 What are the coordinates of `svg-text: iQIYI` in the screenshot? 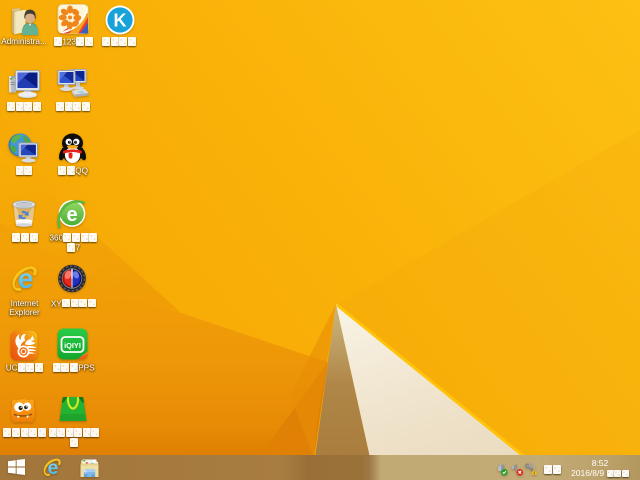 It's located at (72, 345).